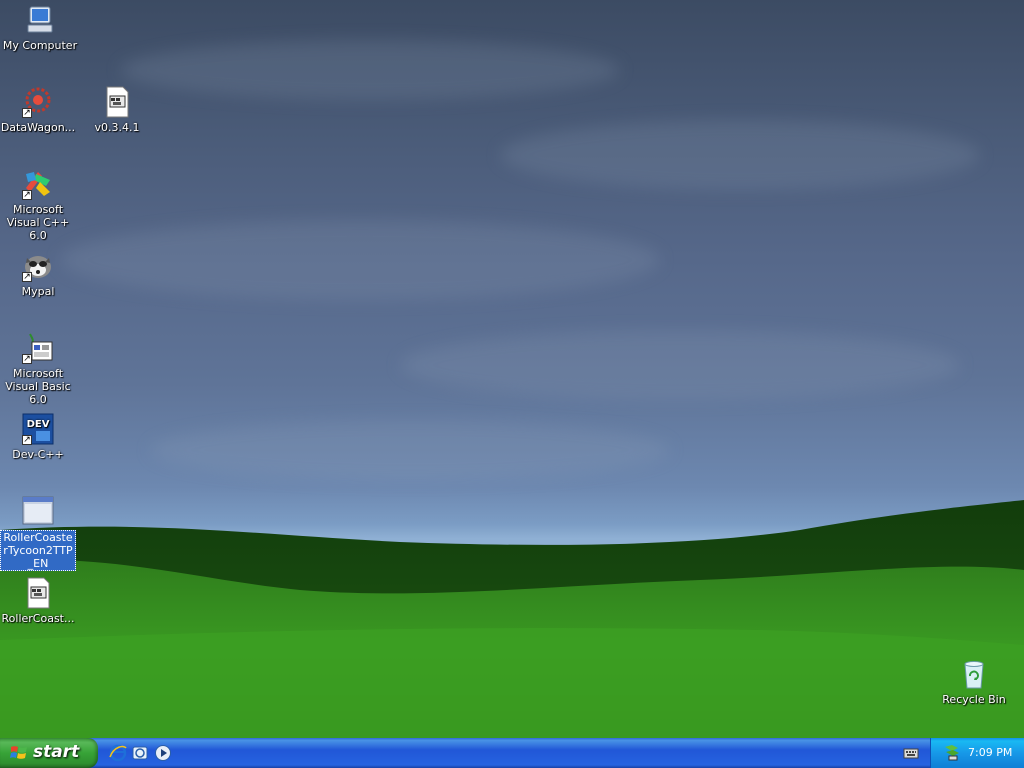 This screenshot has width=1024, height=768. I want to click on windows-logo-icon, so click(18, 752).